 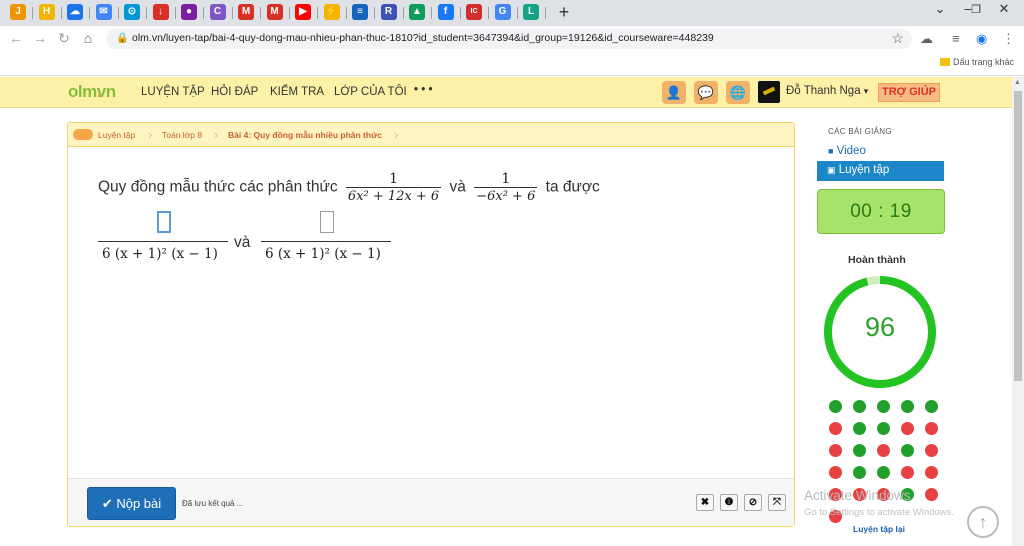 I want to click on cloud-icon, so click(x=83, y=134).